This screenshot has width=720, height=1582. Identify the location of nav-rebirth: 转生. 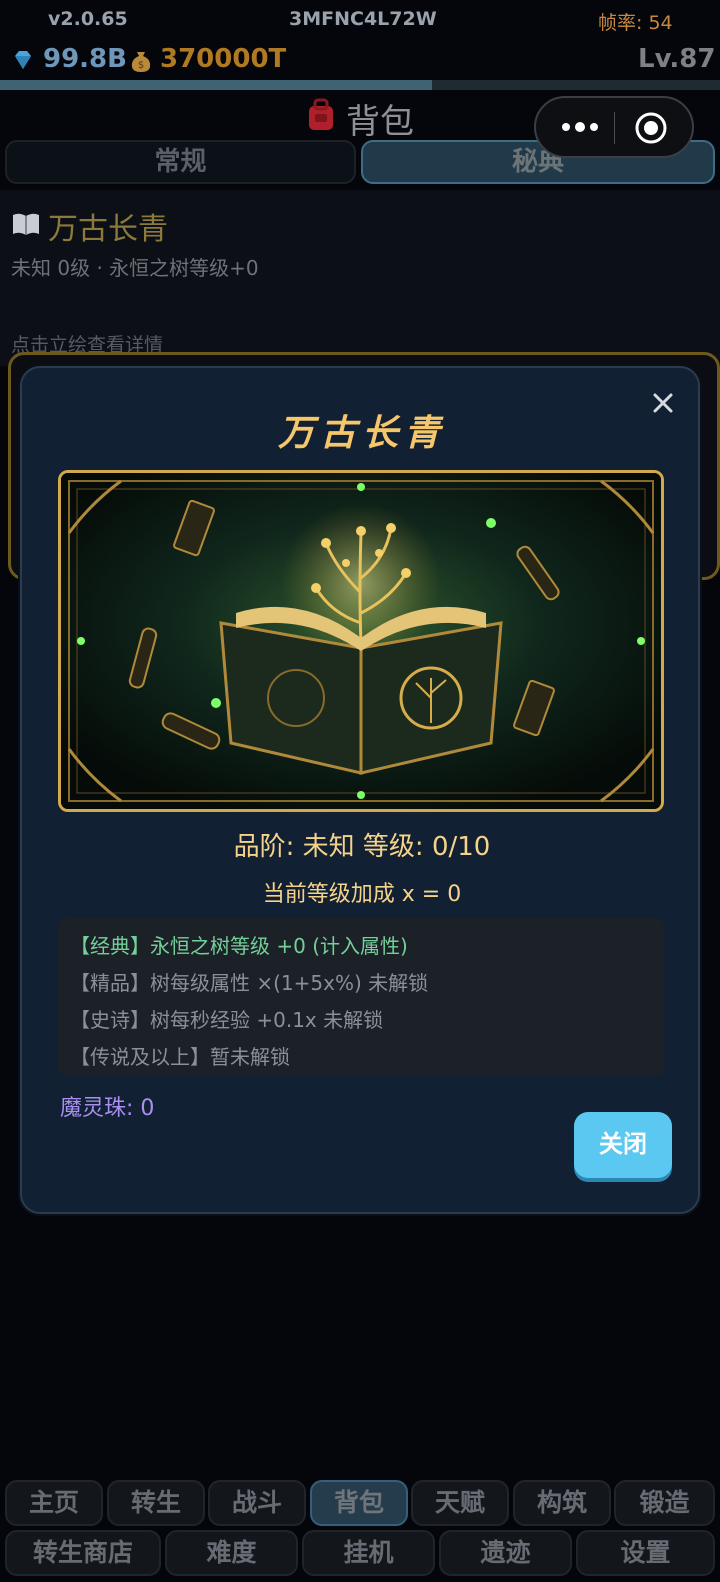
(156, 1503).